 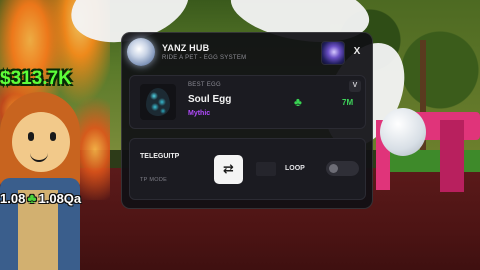 I want to click on teleport-card: TELEGUITP TP MODE ⇄ LOOP, so click(x=247, y=169).